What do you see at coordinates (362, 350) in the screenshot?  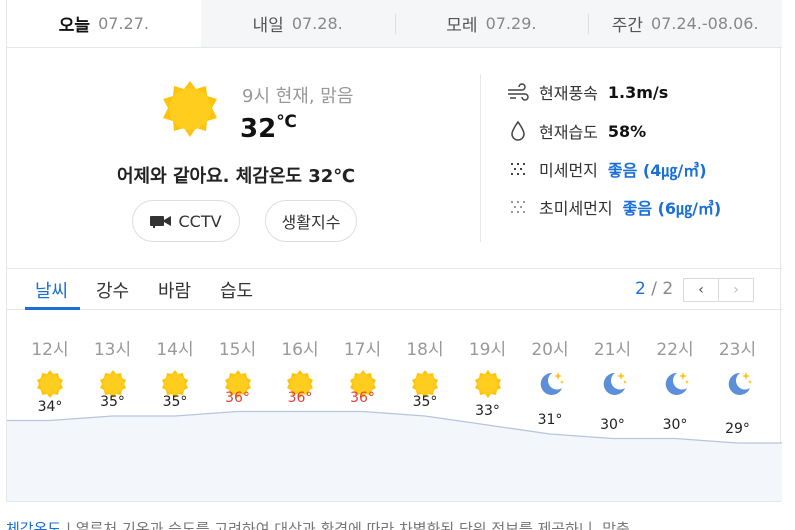 I see `hour-label: 17시` at bounding box center [362, 350].